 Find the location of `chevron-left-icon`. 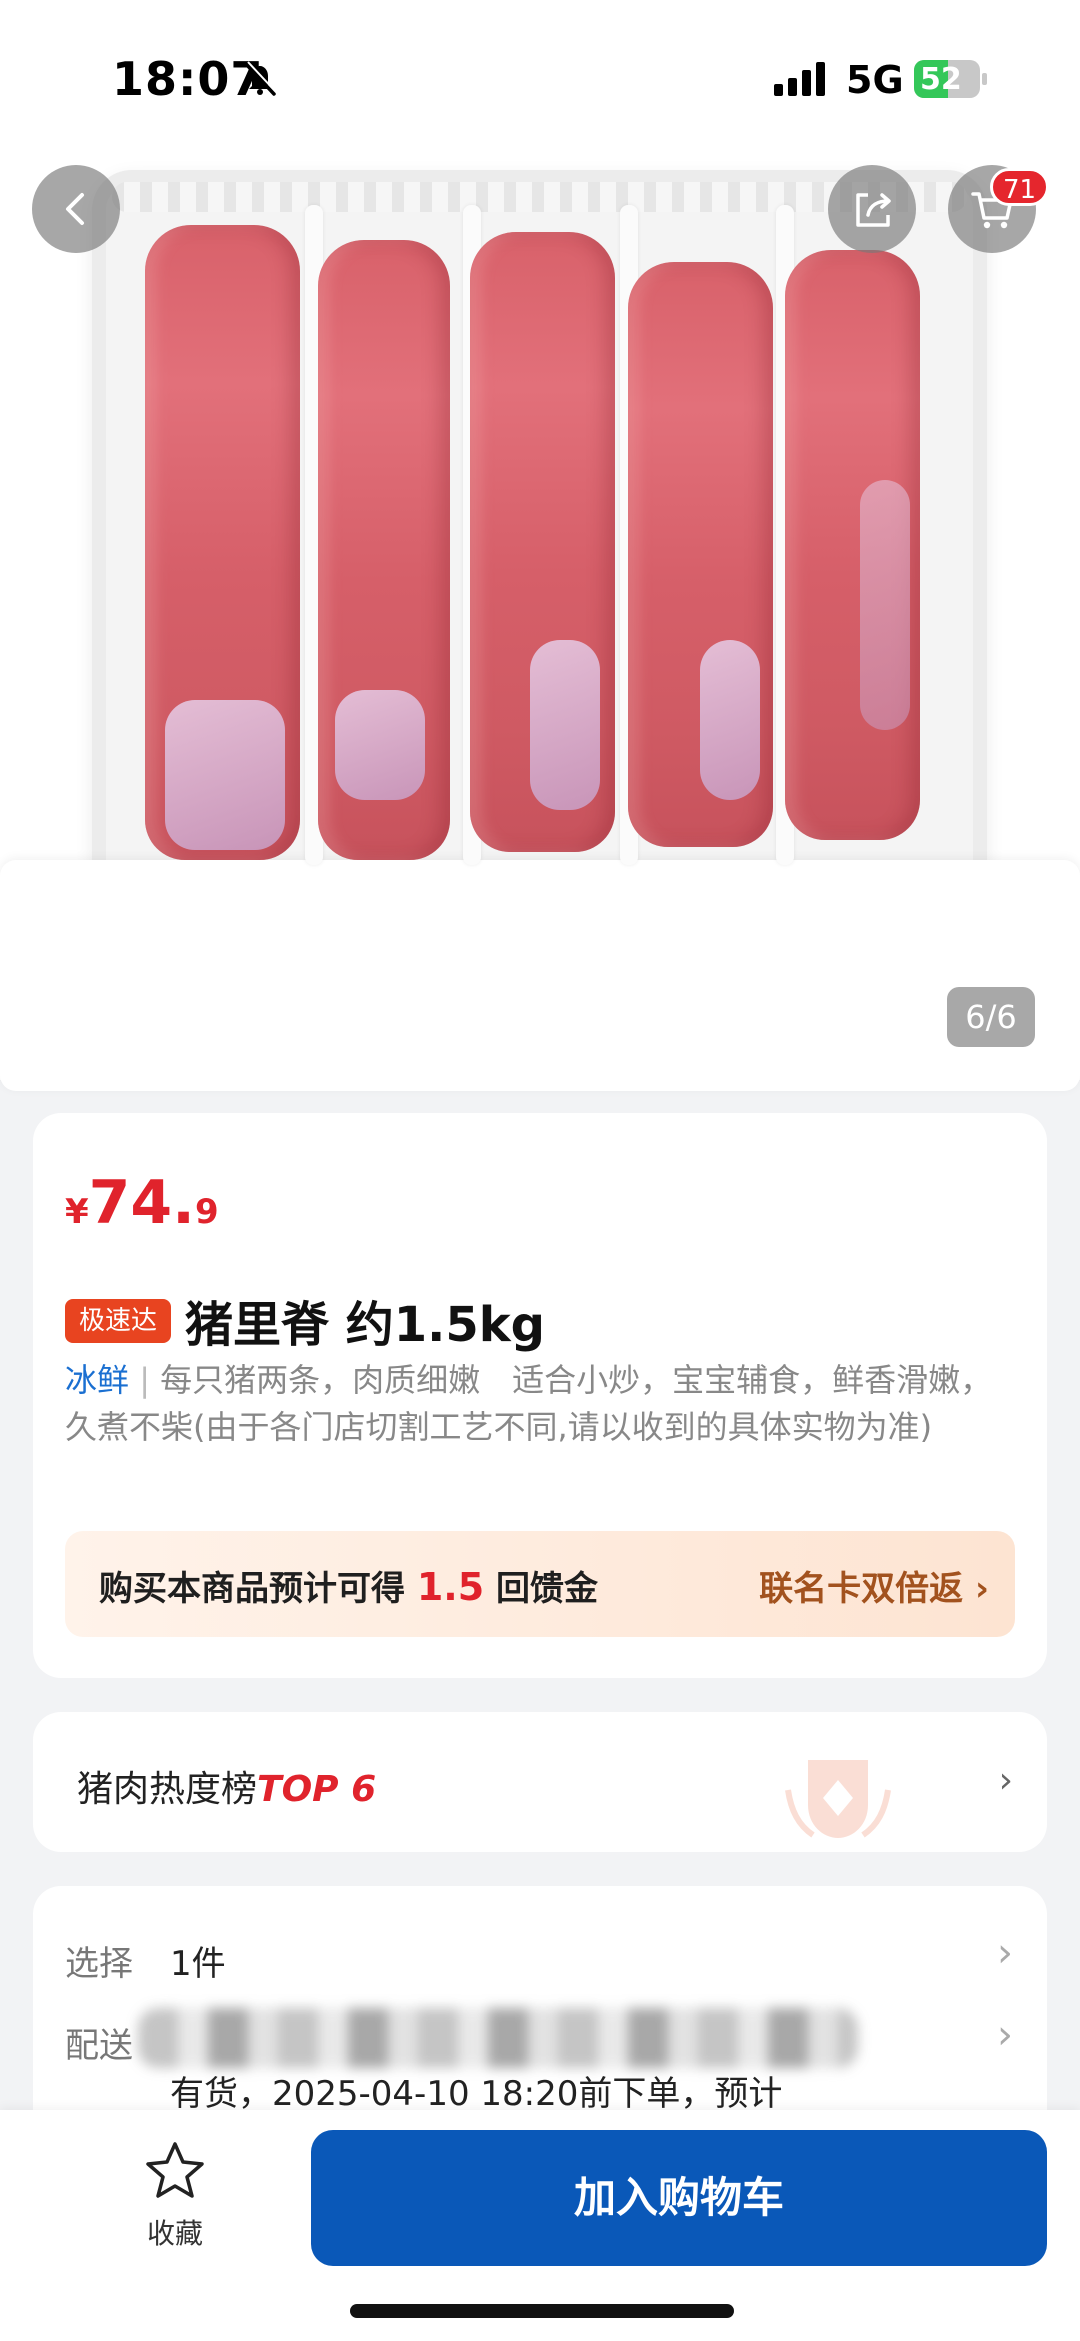

chevron-left-icon is located at coordinates (75, 209).